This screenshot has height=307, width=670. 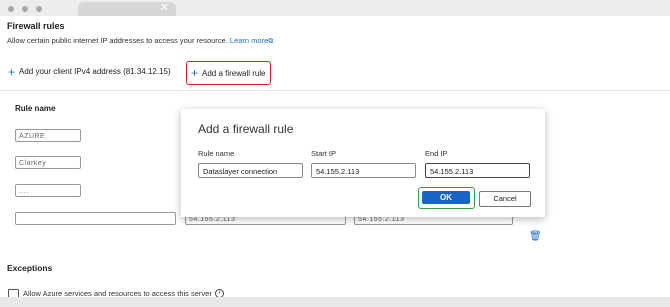 I want to click on dialog-rule-name-input: Dataslayer connection, so click(x=250, y=170).